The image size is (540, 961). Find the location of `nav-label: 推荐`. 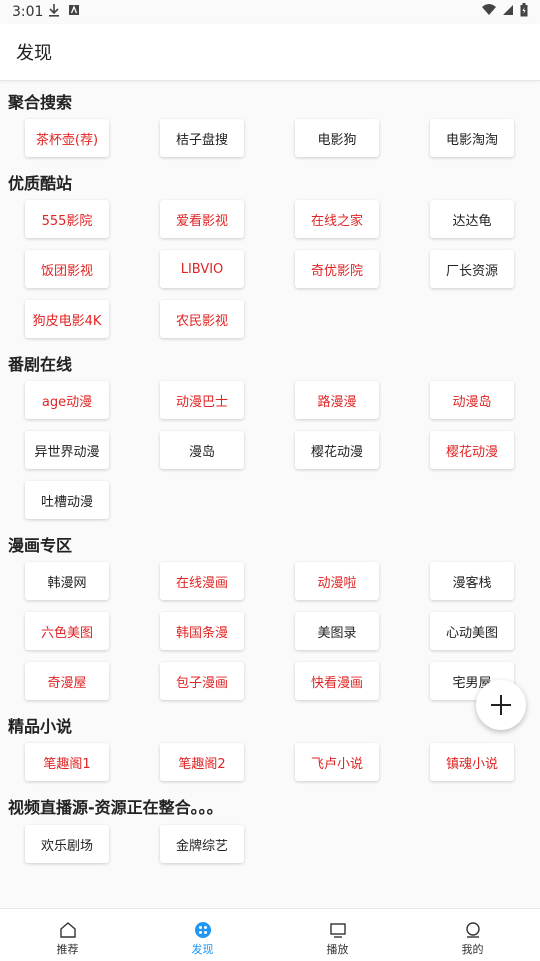

nav-label: 推荐 is located at coordinates (67, 949).